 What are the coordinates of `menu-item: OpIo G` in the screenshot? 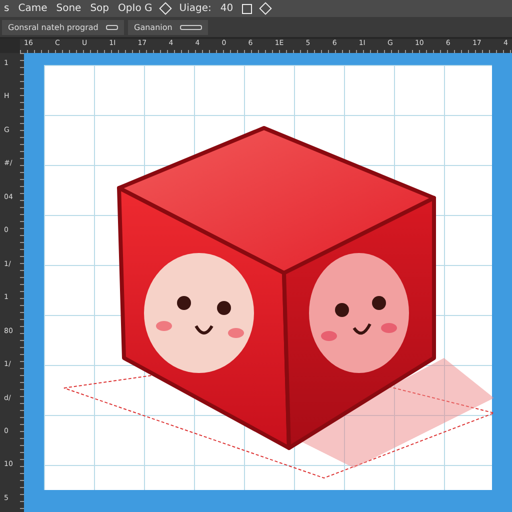 It's located at (135, 8).